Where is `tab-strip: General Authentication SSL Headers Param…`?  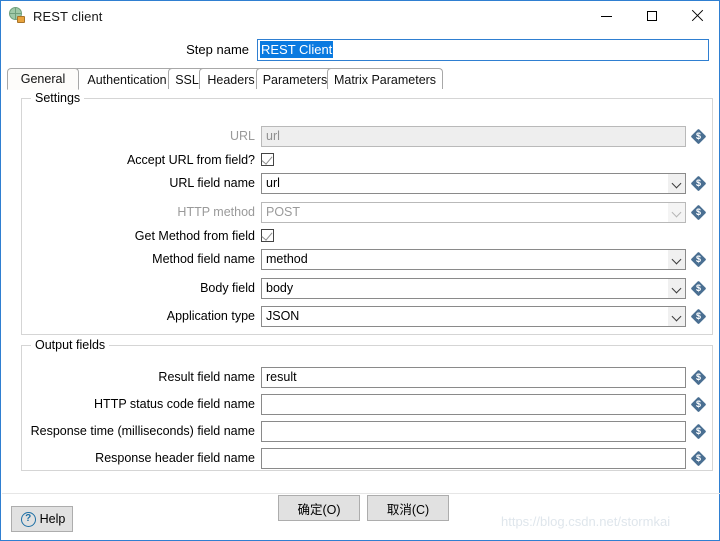
tab-strip: General Authentication SSL Headers Param… is located at coordinates (361, 79).